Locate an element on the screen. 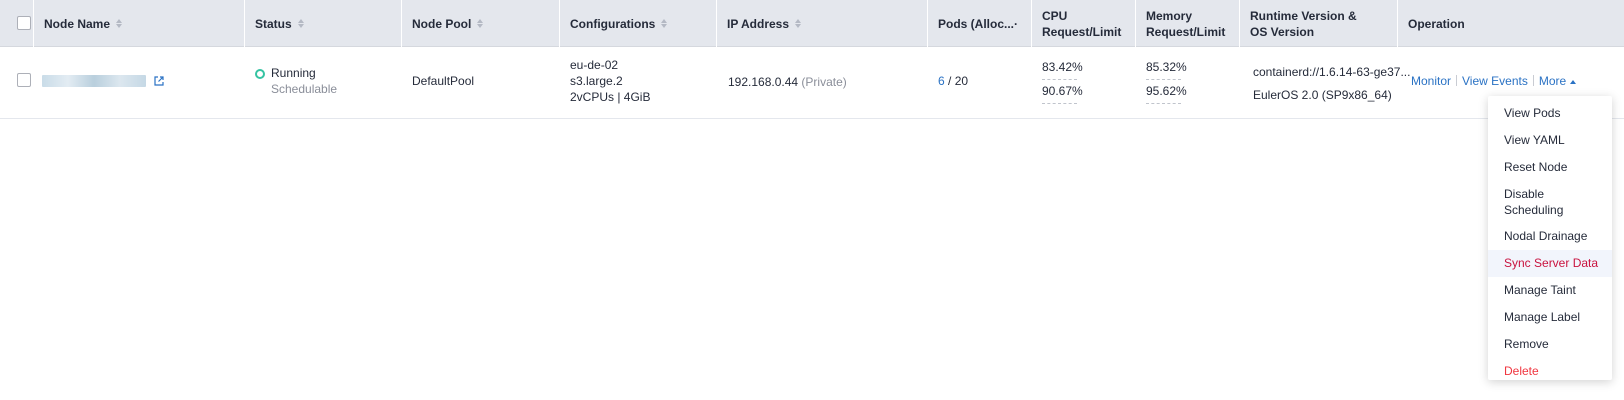  node-name-cell is located at coordinates (103, 80).